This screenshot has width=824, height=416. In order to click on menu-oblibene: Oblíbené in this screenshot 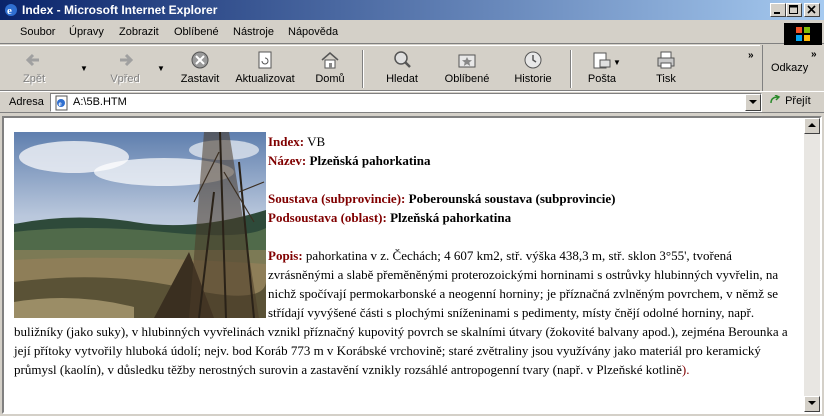, I will do `click(196, 32)`.